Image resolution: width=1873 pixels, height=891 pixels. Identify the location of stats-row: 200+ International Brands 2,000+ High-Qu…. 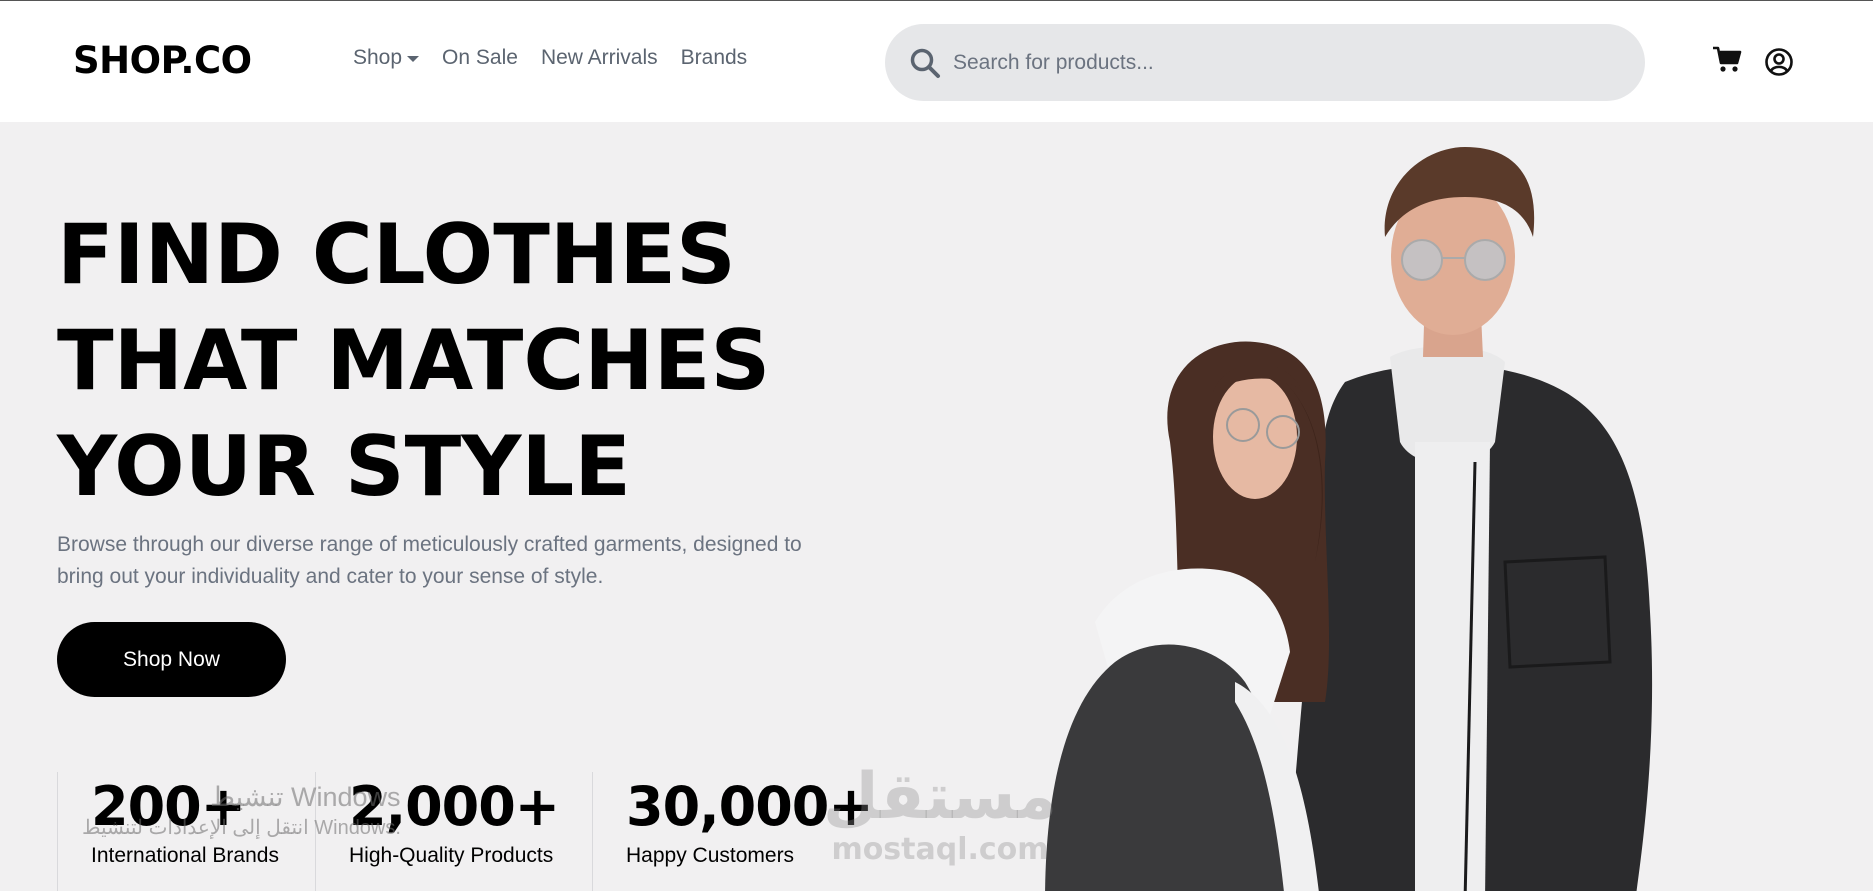
(465, 831).